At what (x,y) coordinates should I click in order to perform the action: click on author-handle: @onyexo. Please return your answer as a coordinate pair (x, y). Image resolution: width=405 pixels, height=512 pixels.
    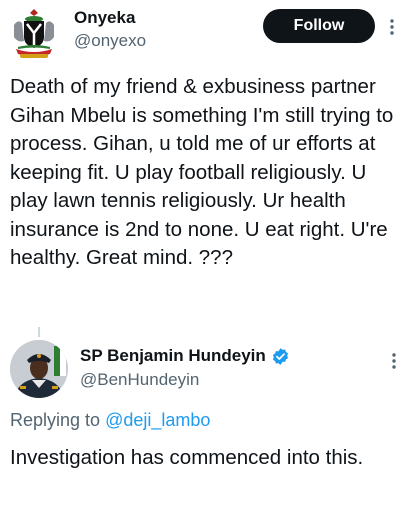
    Looking at the image, I should click on (110, 41).